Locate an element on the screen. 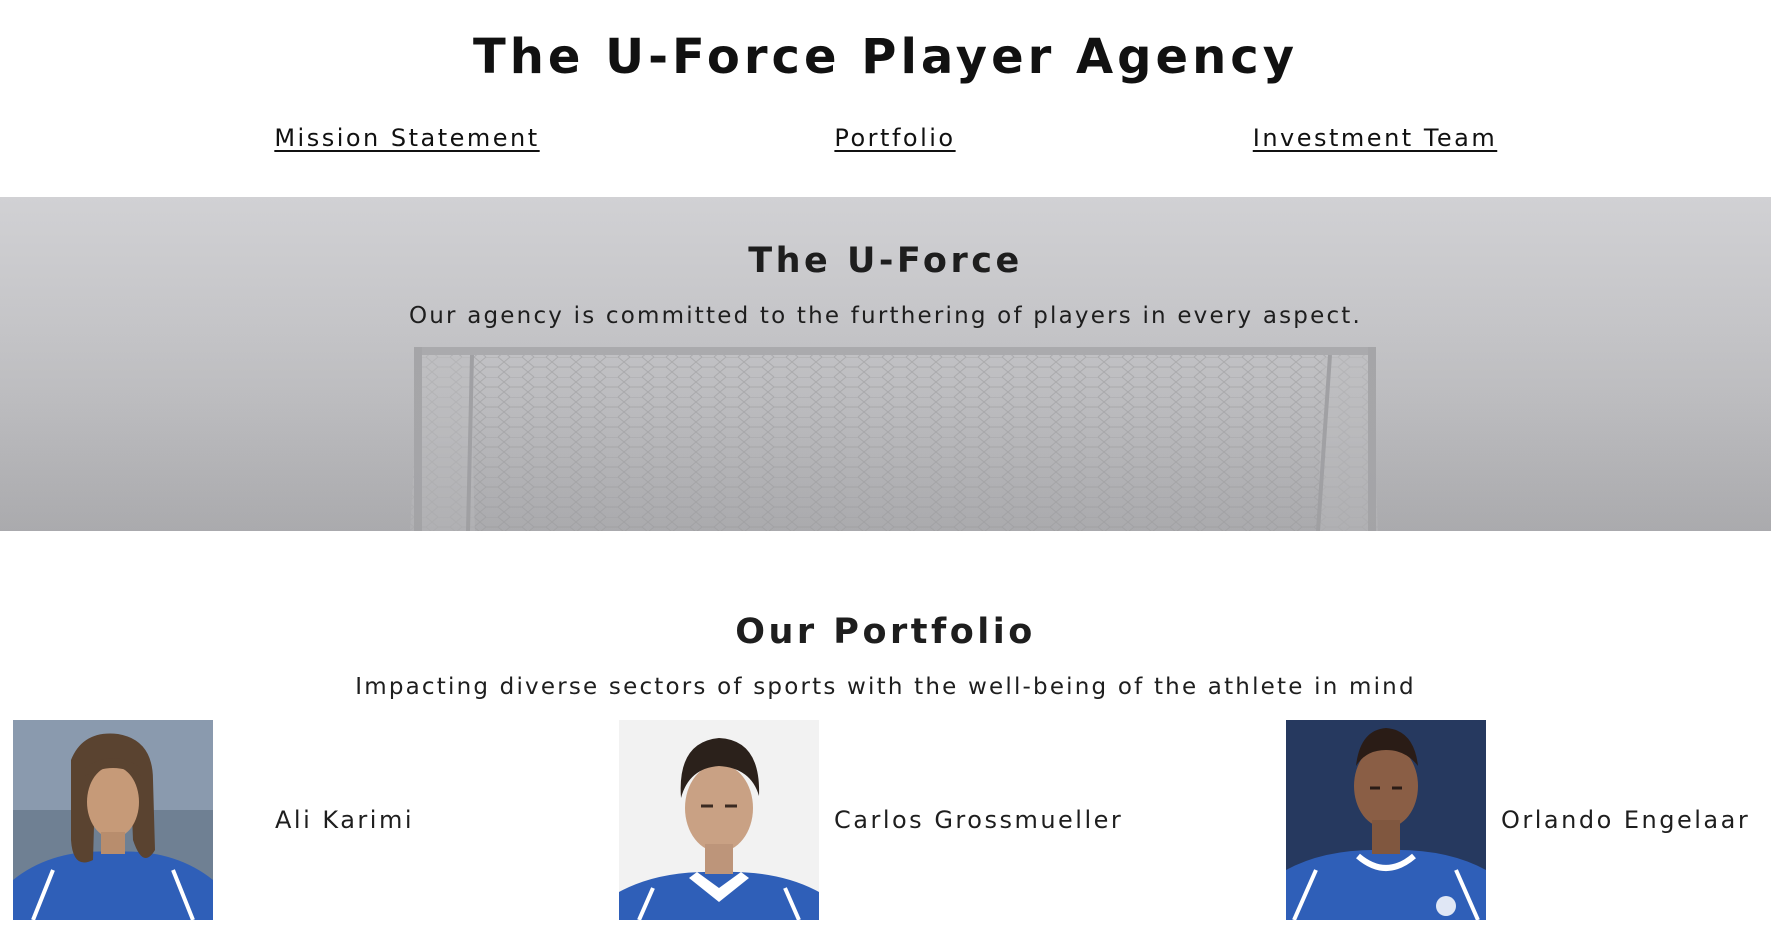  nav-link-investment-team: Investment Team is located at coordinates (1375, 138).